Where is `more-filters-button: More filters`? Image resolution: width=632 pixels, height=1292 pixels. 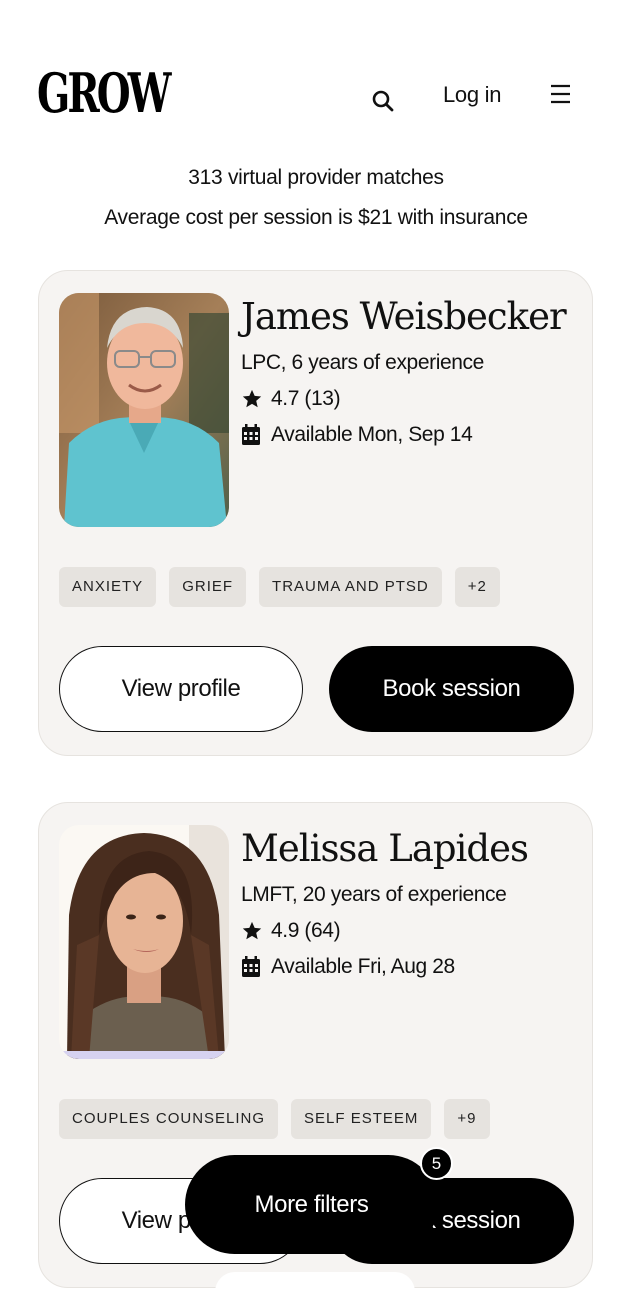 more-filters-button: More filters is located at coordinates (311, 1204).